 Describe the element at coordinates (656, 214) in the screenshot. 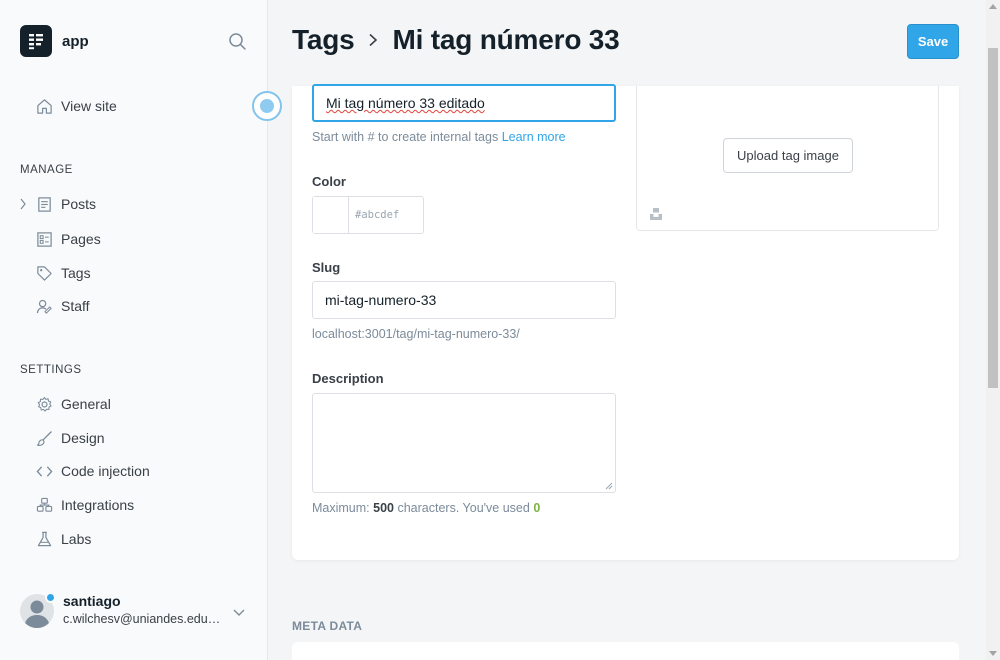

I see `unsplash-icon` at that location.